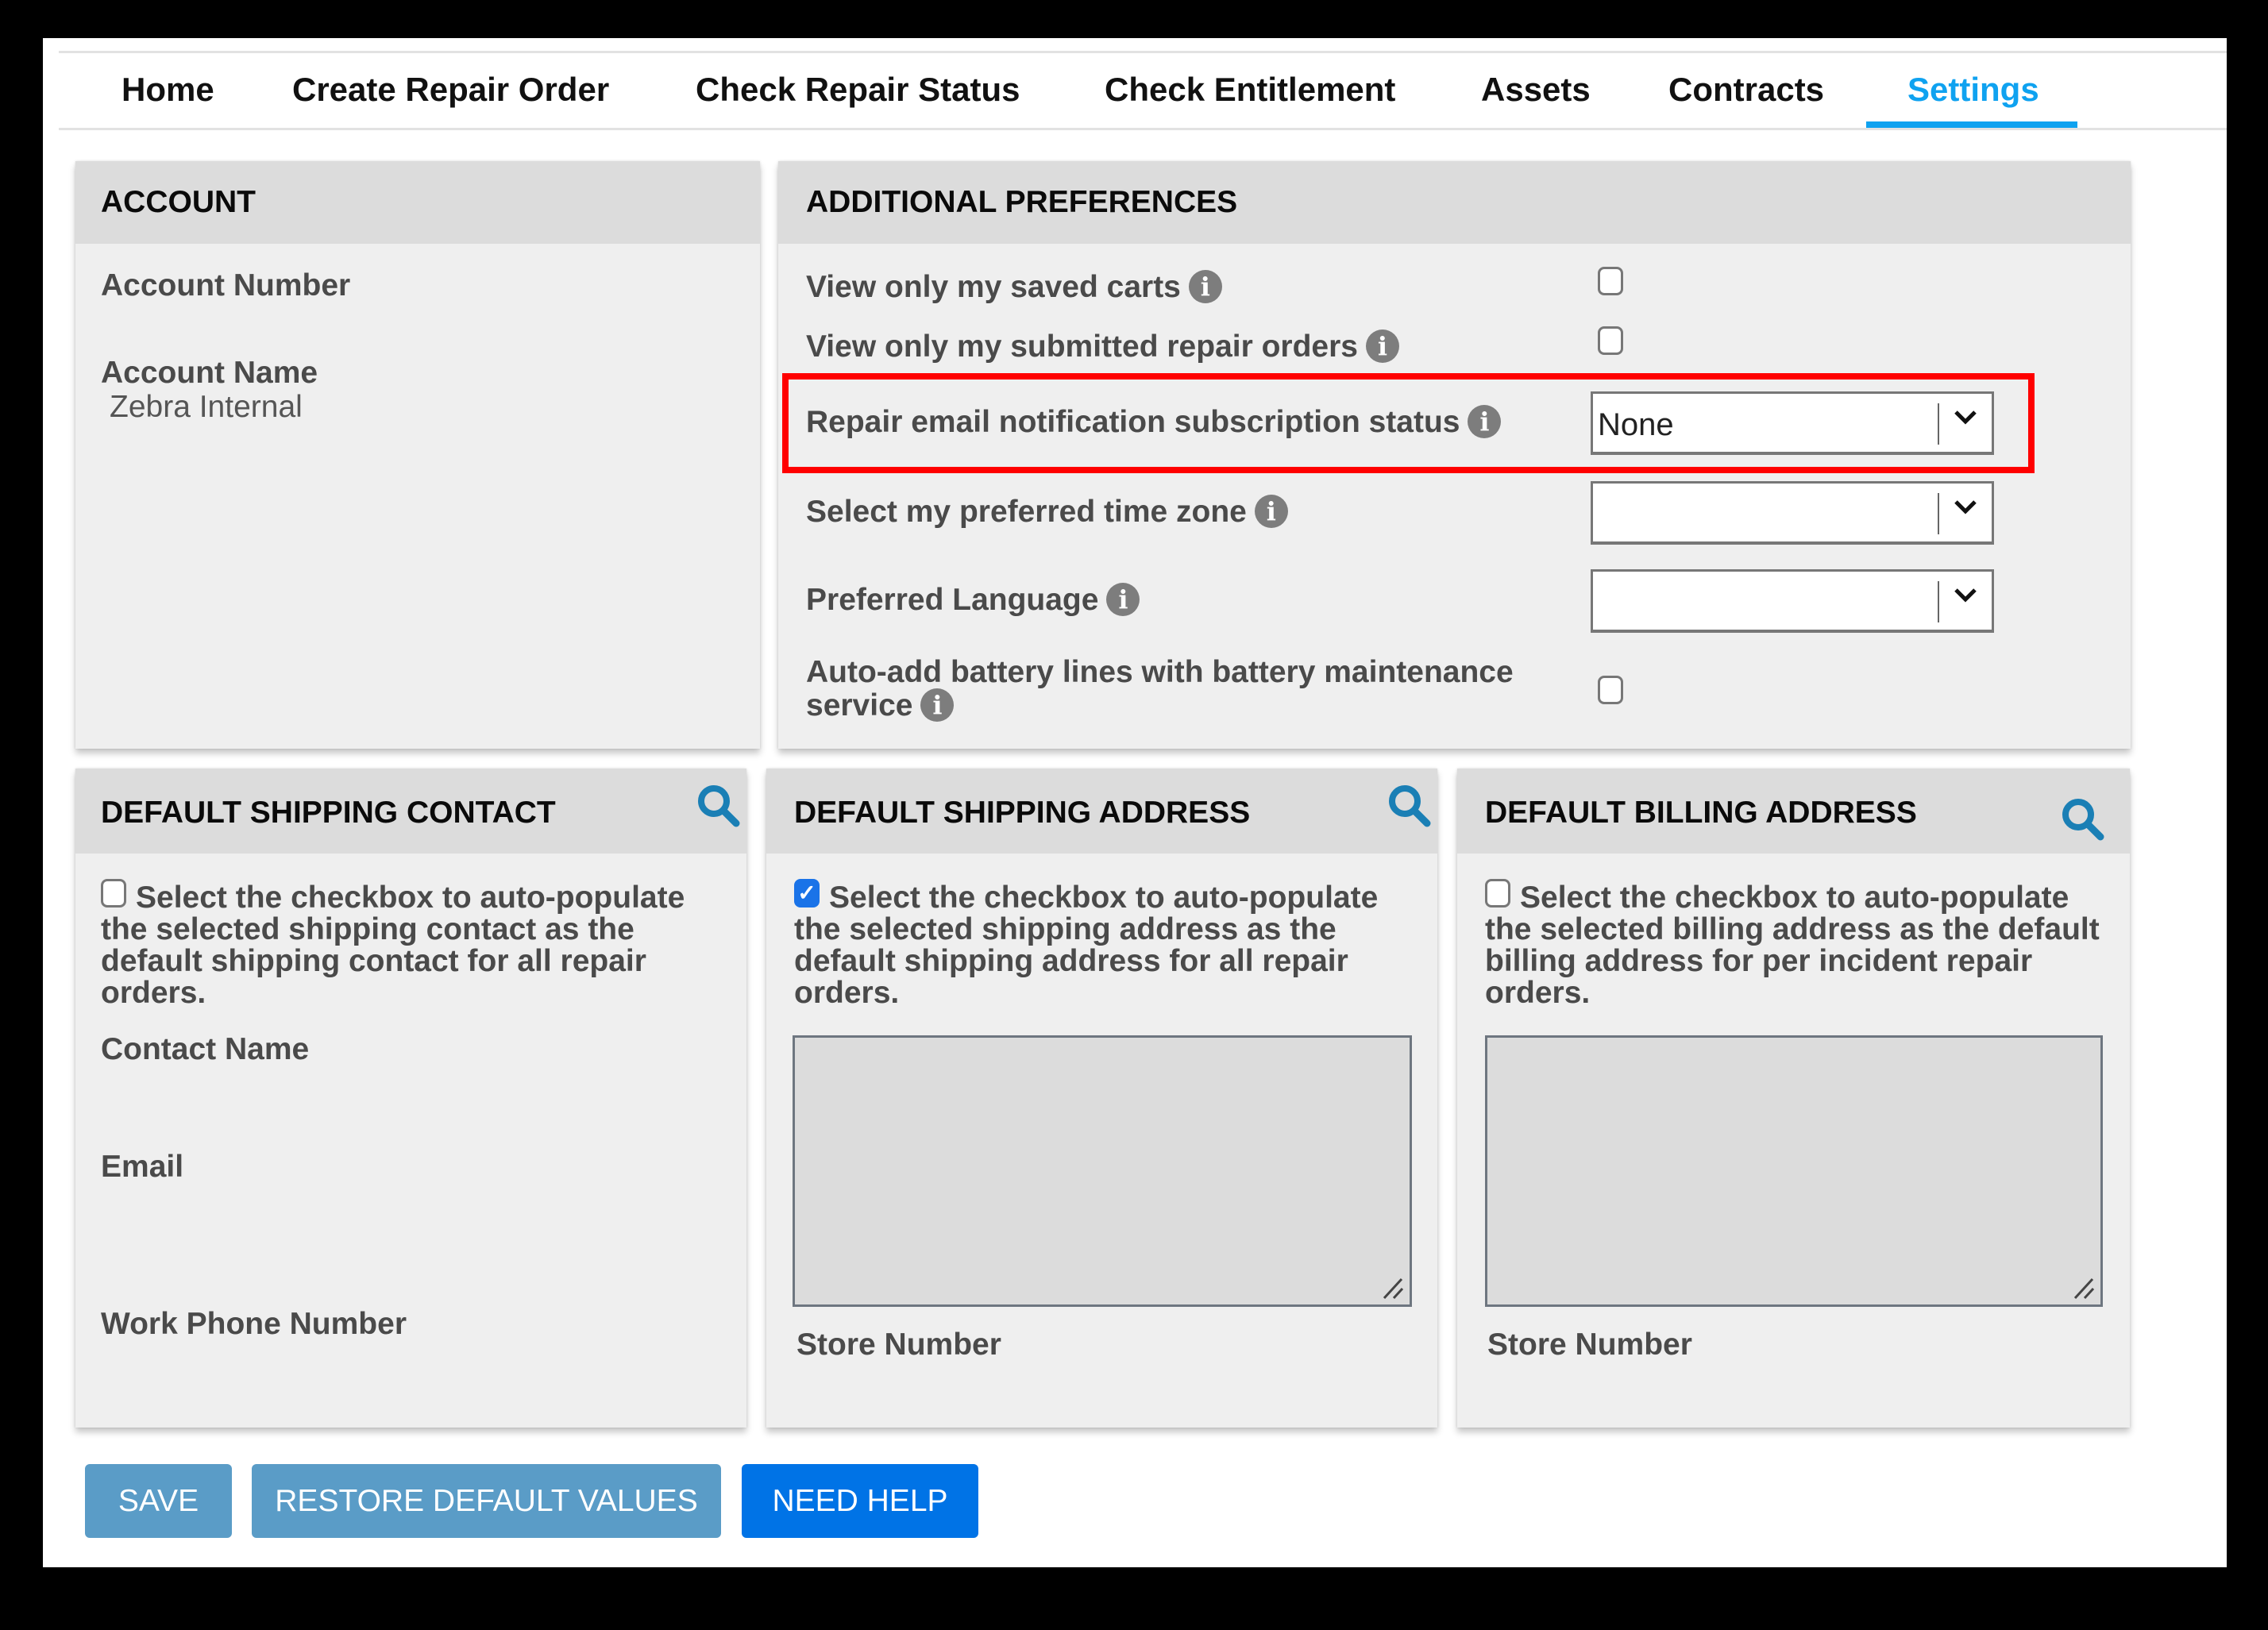 Image resolution: width=2268 pixels, height=1630 pixels. I want to click on email-label: Email, so click(142, 1167).